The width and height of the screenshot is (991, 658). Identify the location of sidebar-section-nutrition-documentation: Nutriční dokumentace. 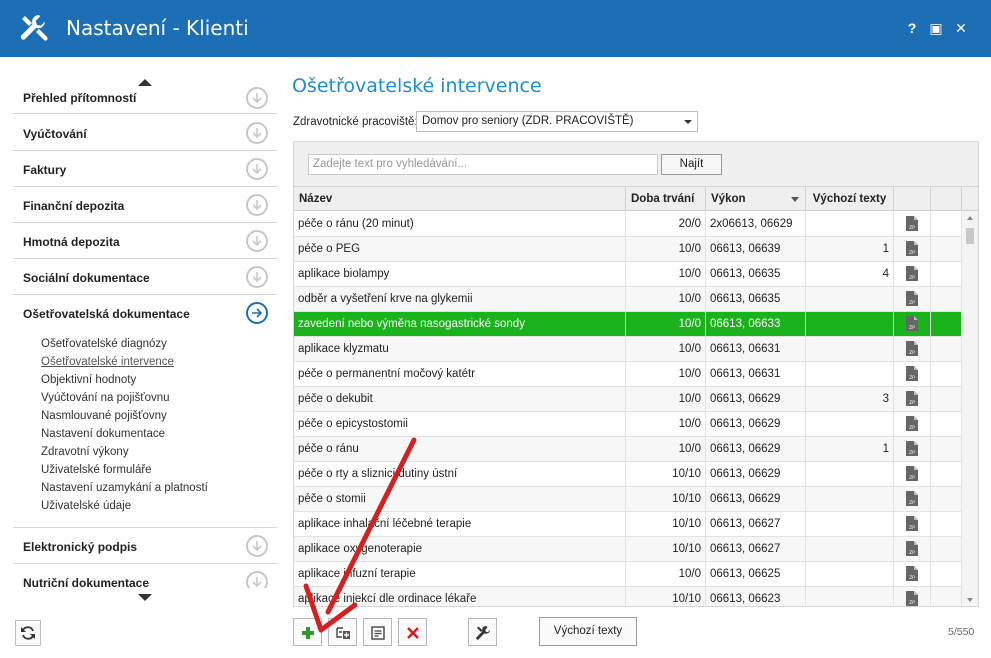
(145, 576).